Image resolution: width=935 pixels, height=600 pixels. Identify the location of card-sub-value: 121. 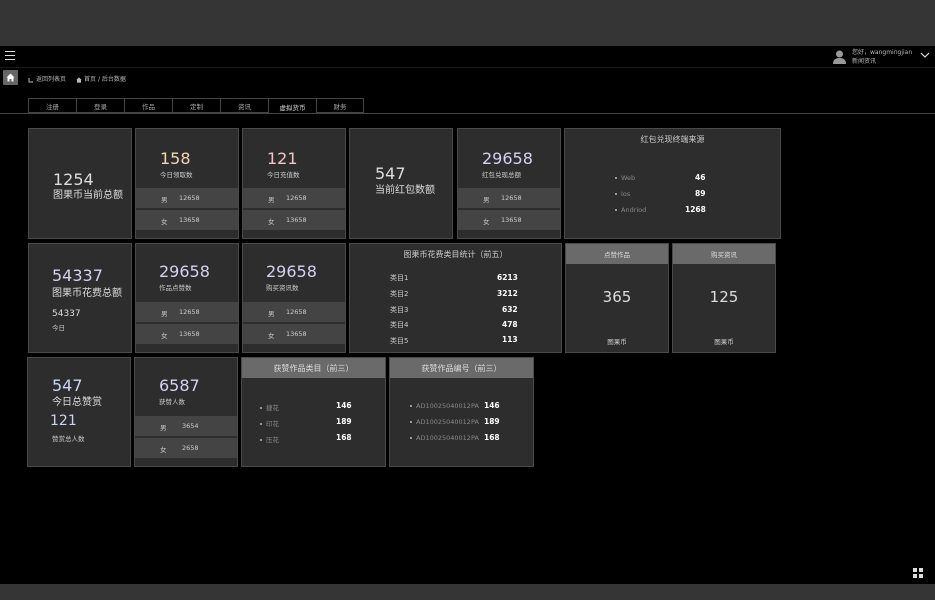
(63, 421).